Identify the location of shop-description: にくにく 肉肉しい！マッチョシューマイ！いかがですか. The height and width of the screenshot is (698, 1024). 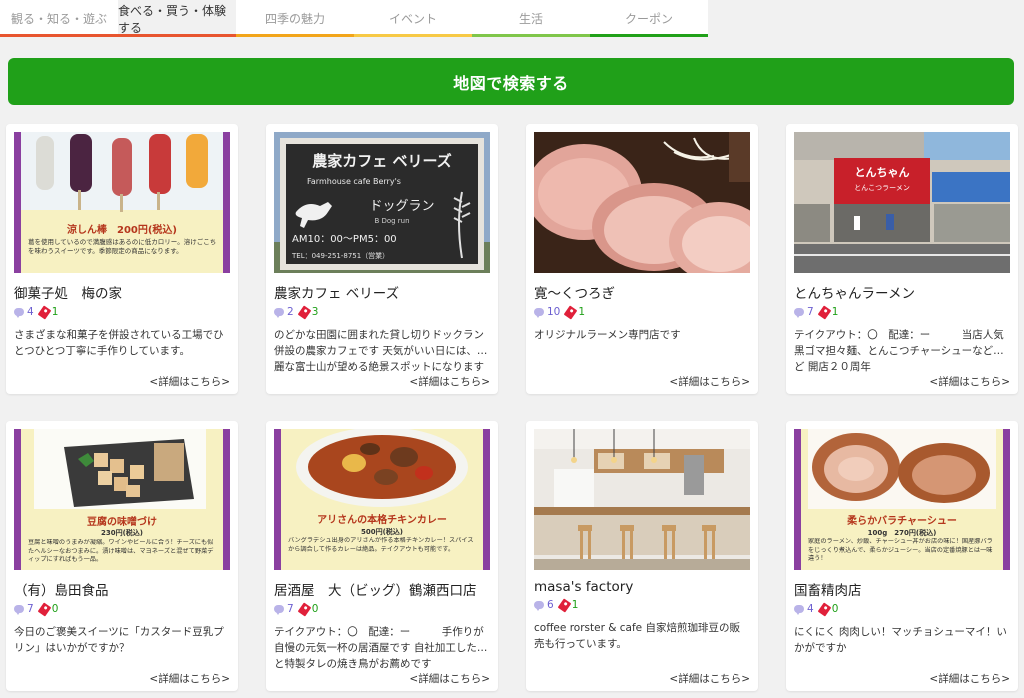
(900, 640).